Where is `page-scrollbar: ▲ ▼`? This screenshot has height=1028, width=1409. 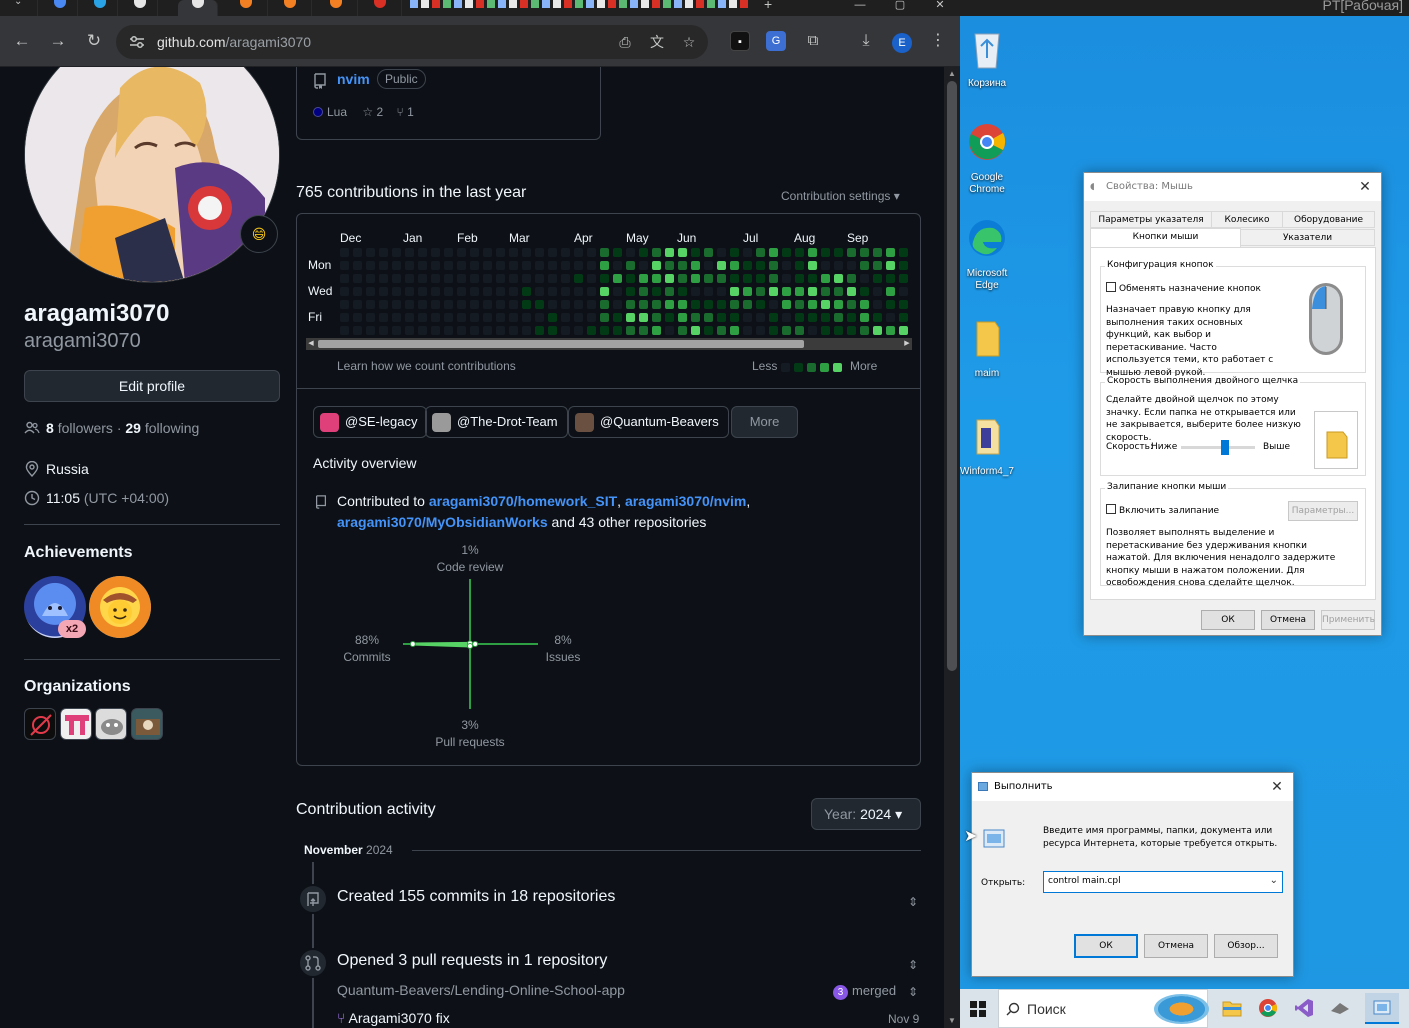 page-scrollbar: ▲ ▼ is located at coordinates (952, 547).